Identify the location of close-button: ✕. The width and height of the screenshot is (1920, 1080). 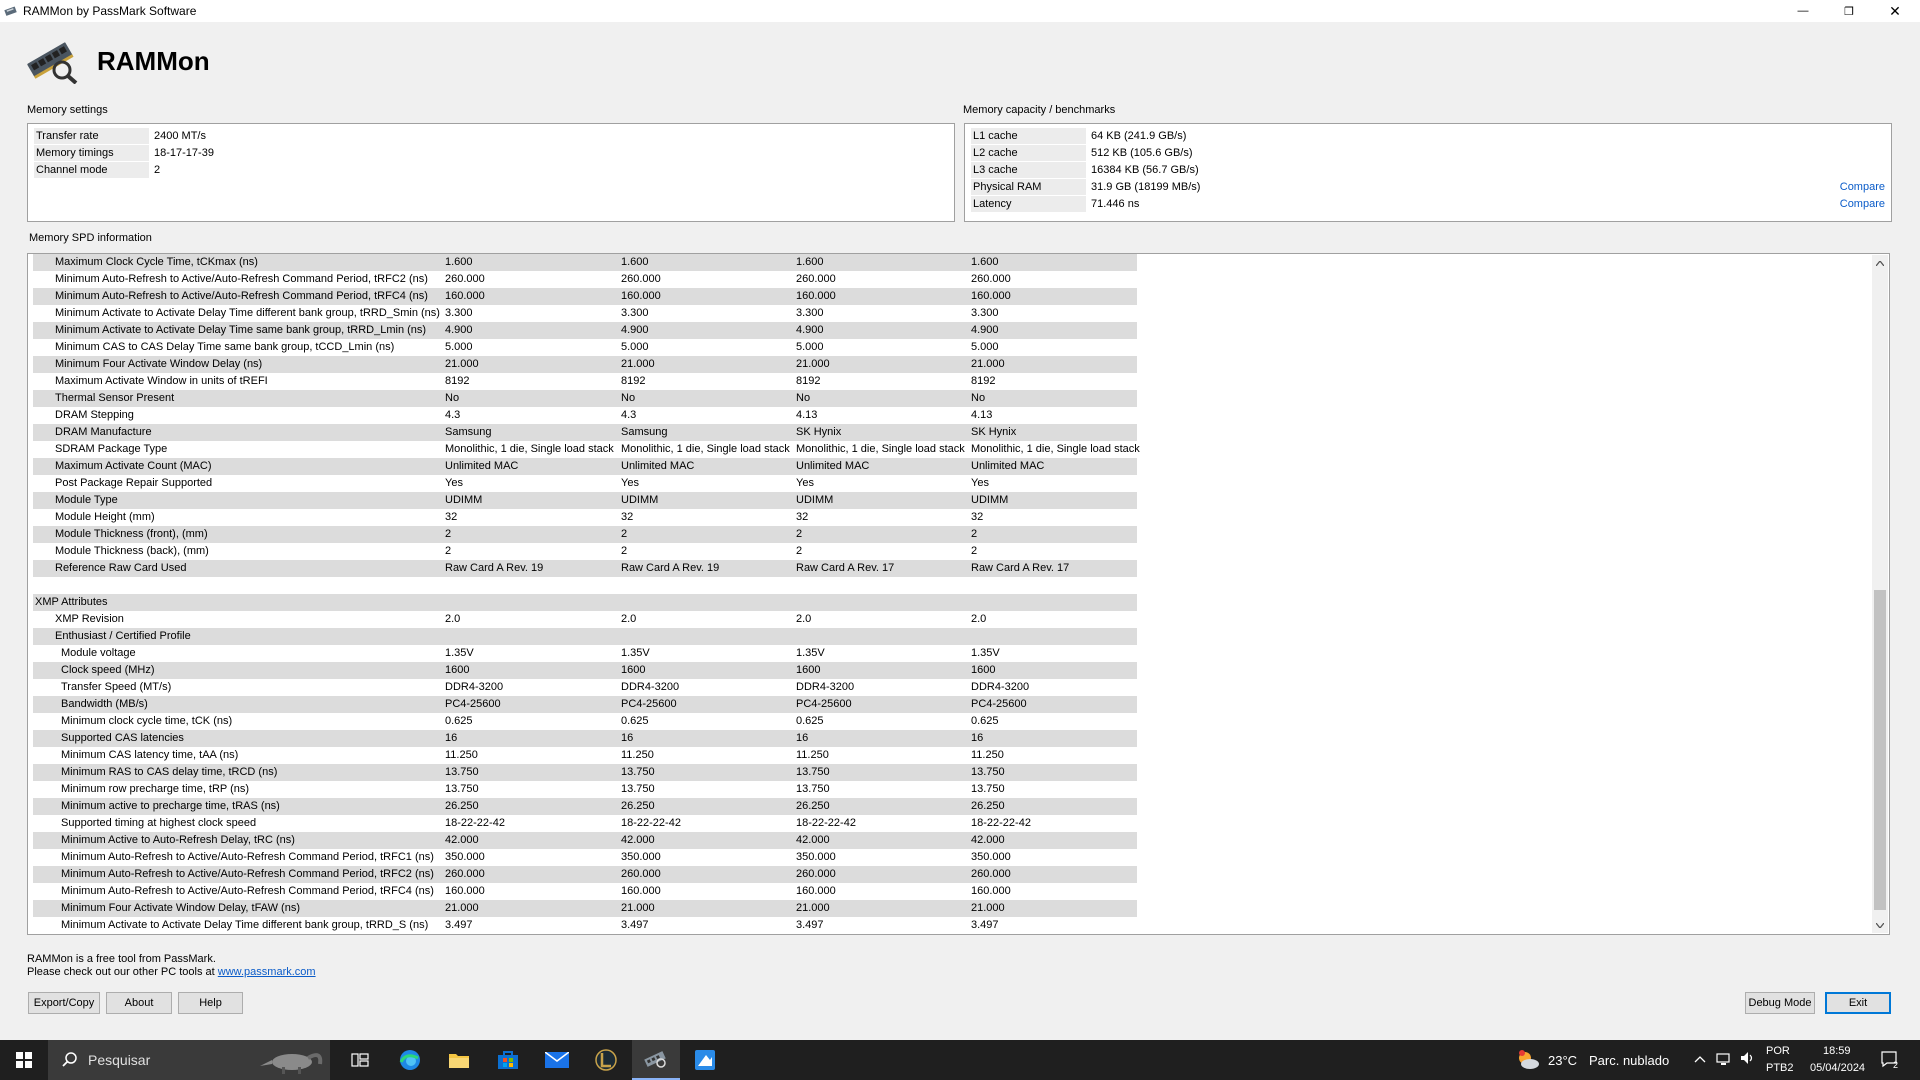
(1895, 11).